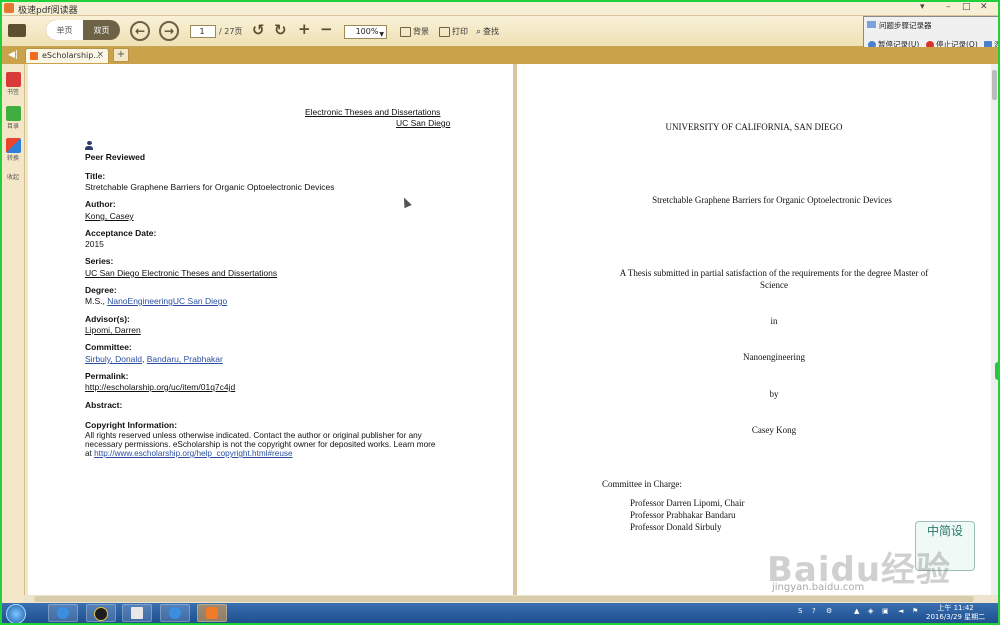  I want to click on settings-icon: ⚙, so click(829, 611).